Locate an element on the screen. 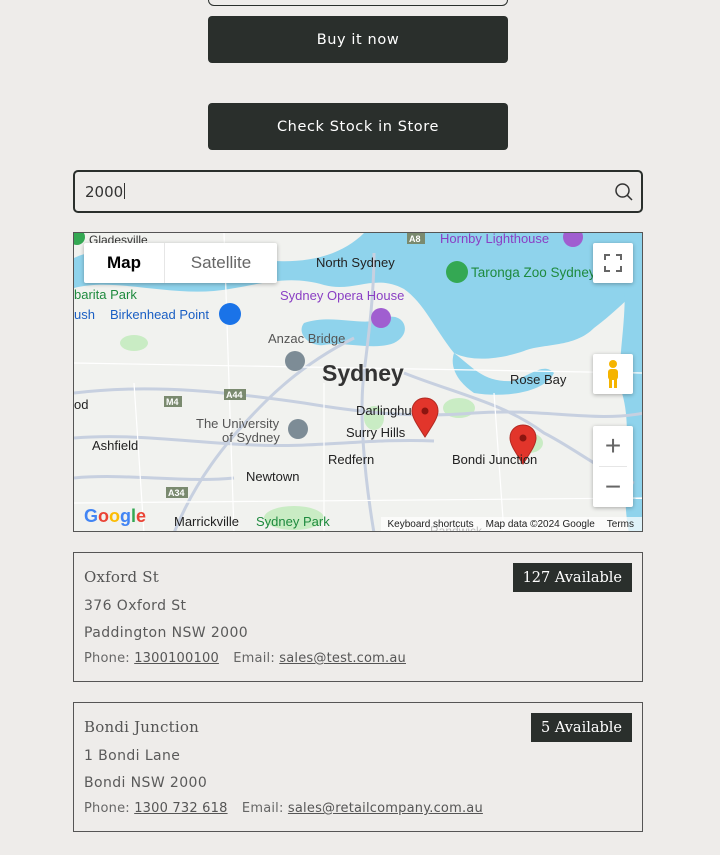  landmark-icon is located at coordinates (381, 318).